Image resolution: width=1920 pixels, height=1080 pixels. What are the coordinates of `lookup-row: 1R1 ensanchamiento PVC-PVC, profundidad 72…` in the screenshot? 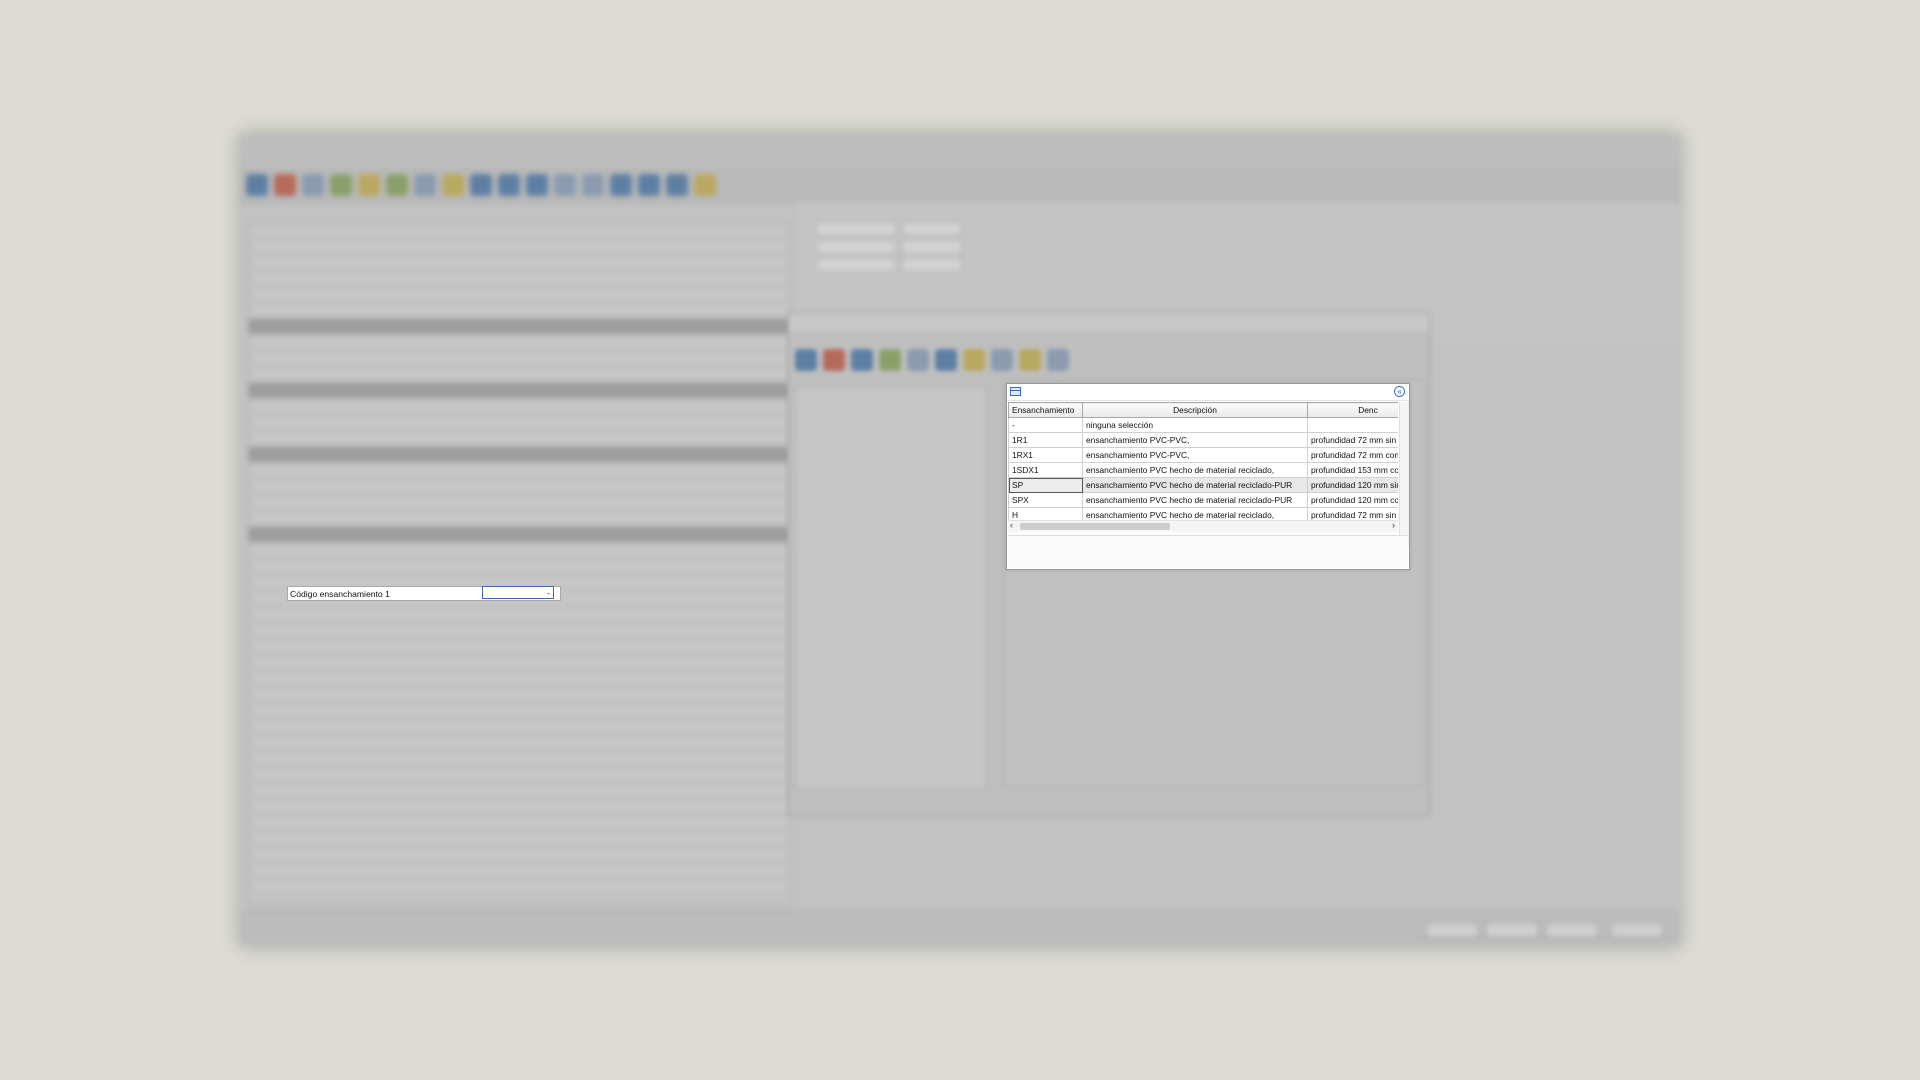 It's located at (1203, 440).